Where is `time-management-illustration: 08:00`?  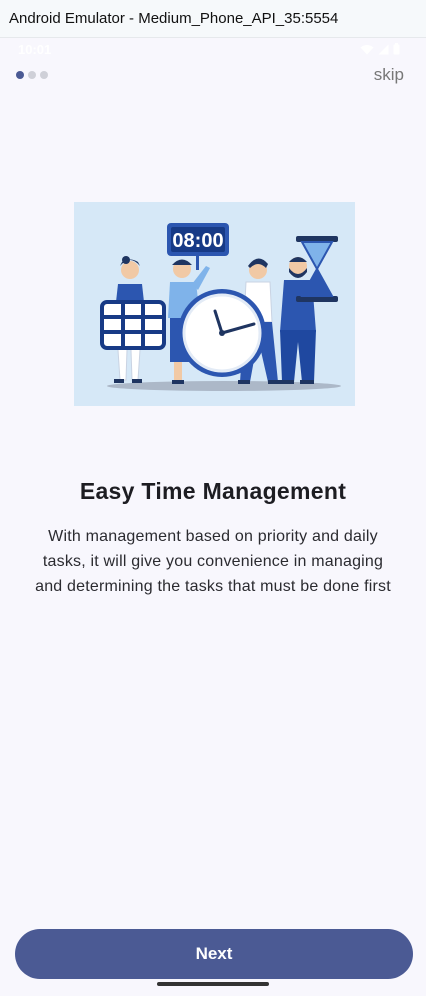 time-management-illustration: 08:00 is located at coordinates (214, 304).